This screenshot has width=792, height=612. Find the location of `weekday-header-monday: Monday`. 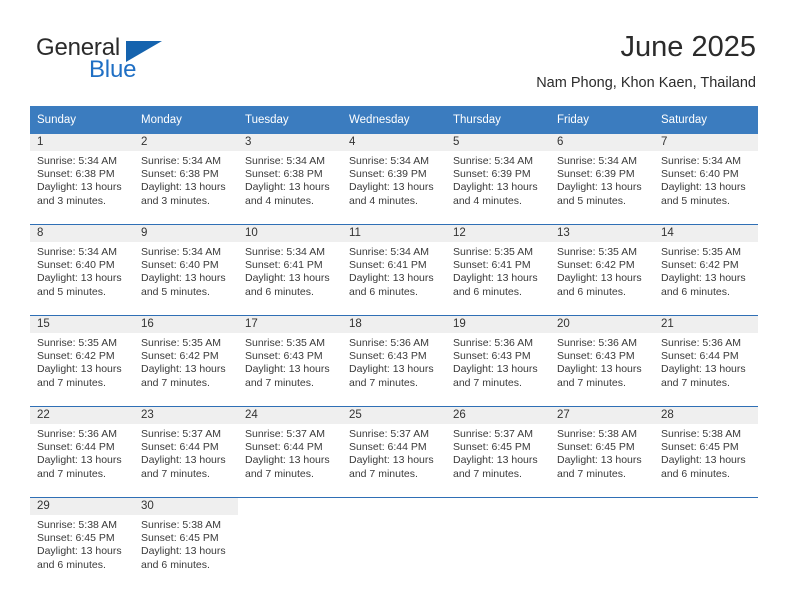

weekday-header-monday: Monday is located at coordinates (186, 120).